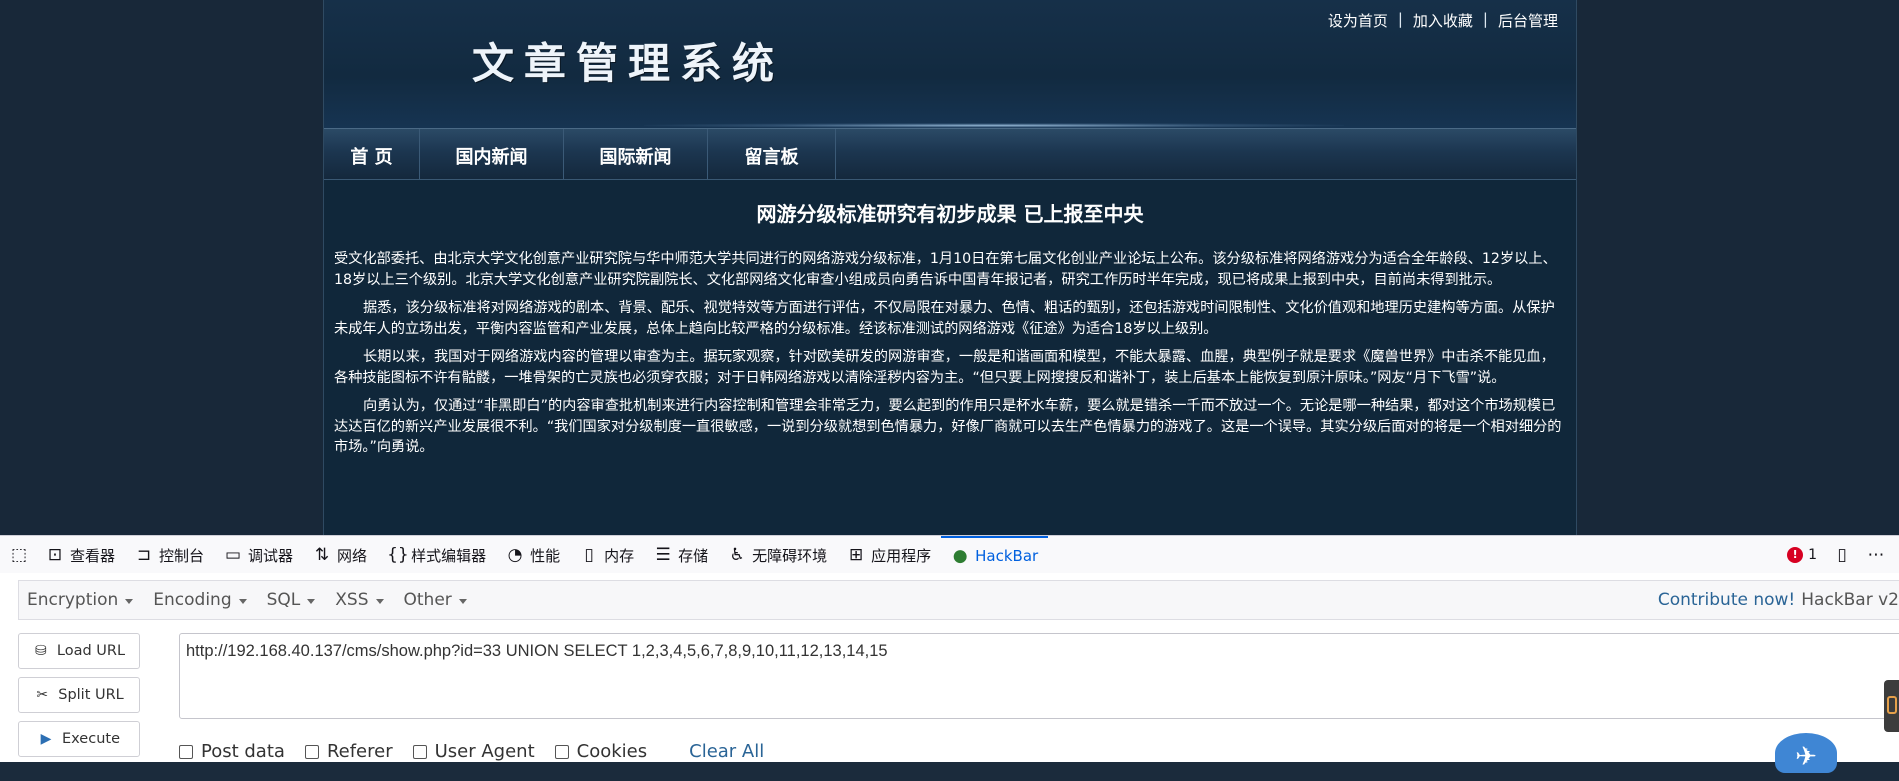  Describe the element at coordinates (348, 751) in the screenshot. I see `option-referer: Referer` at that location.